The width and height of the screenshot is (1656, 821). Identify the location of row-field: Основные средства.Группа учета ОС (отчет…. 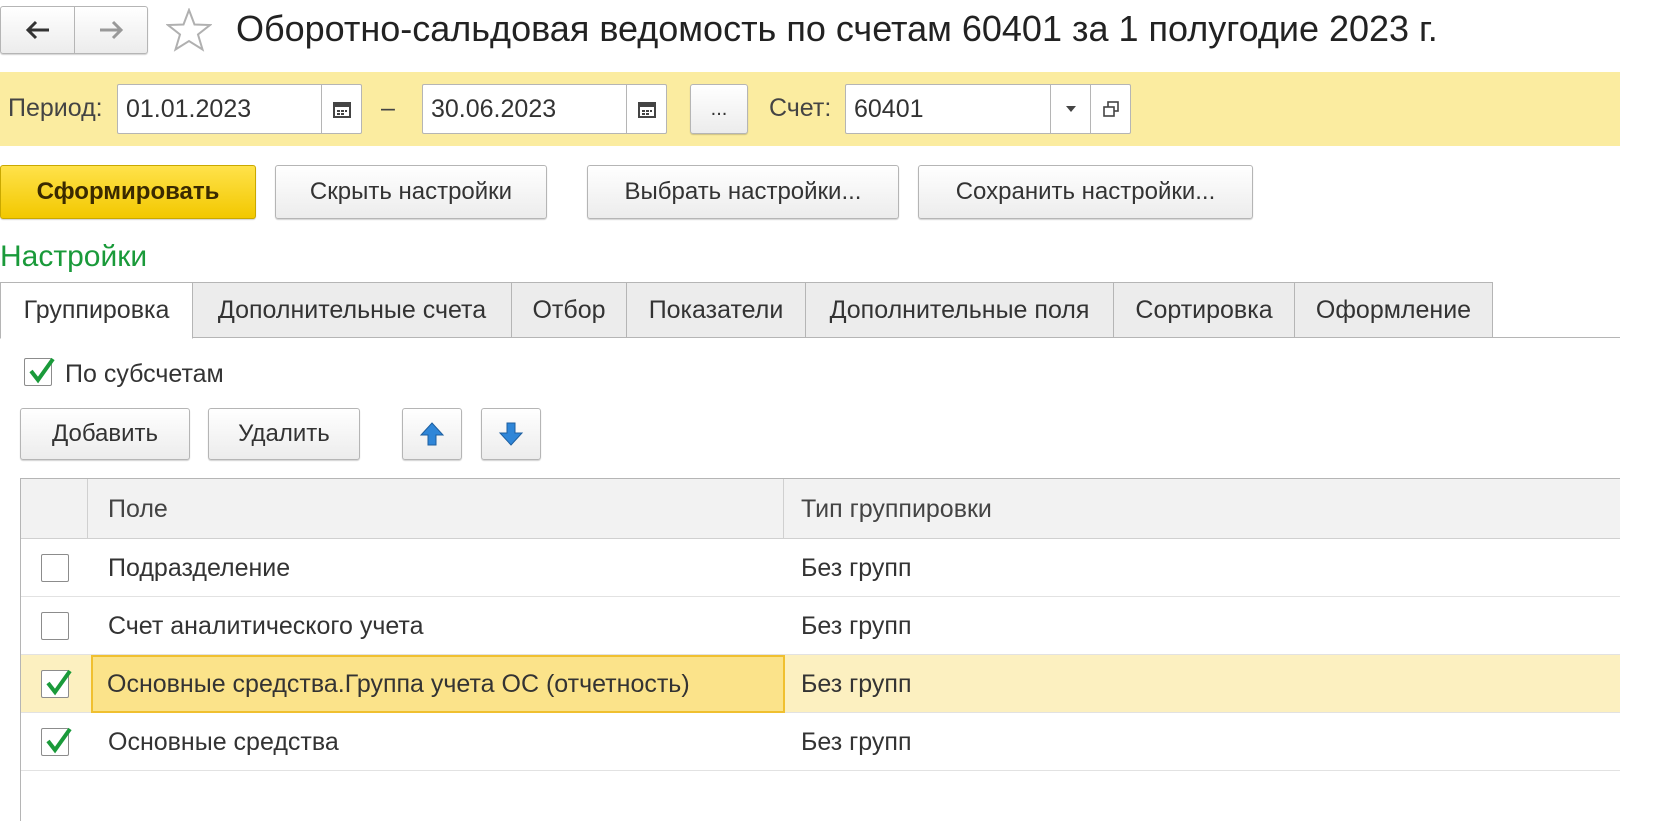
(438, 684).